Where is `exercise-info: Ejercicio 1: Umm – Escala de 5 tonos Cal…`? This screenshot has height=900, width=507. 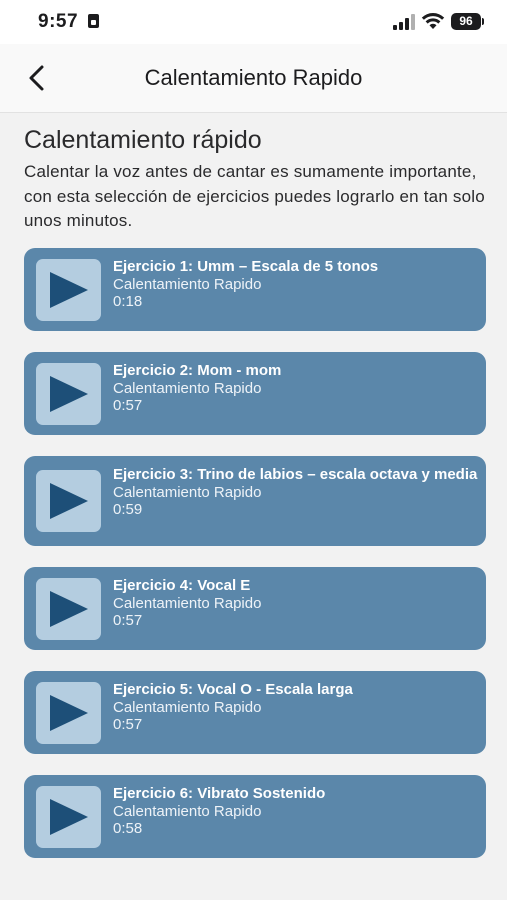 exercise-info: Ejercicio 1: Umm – Escala de 5 tonos Cal… is located at coordinates (299, 284).